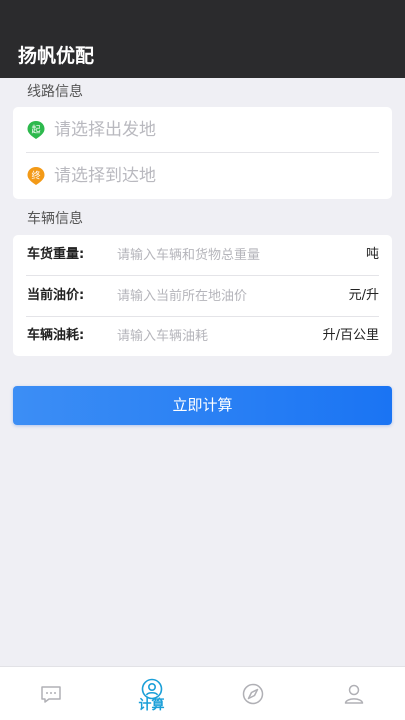  I want to click on destination-picker: 终 请选择到达地, so click(202, 176).